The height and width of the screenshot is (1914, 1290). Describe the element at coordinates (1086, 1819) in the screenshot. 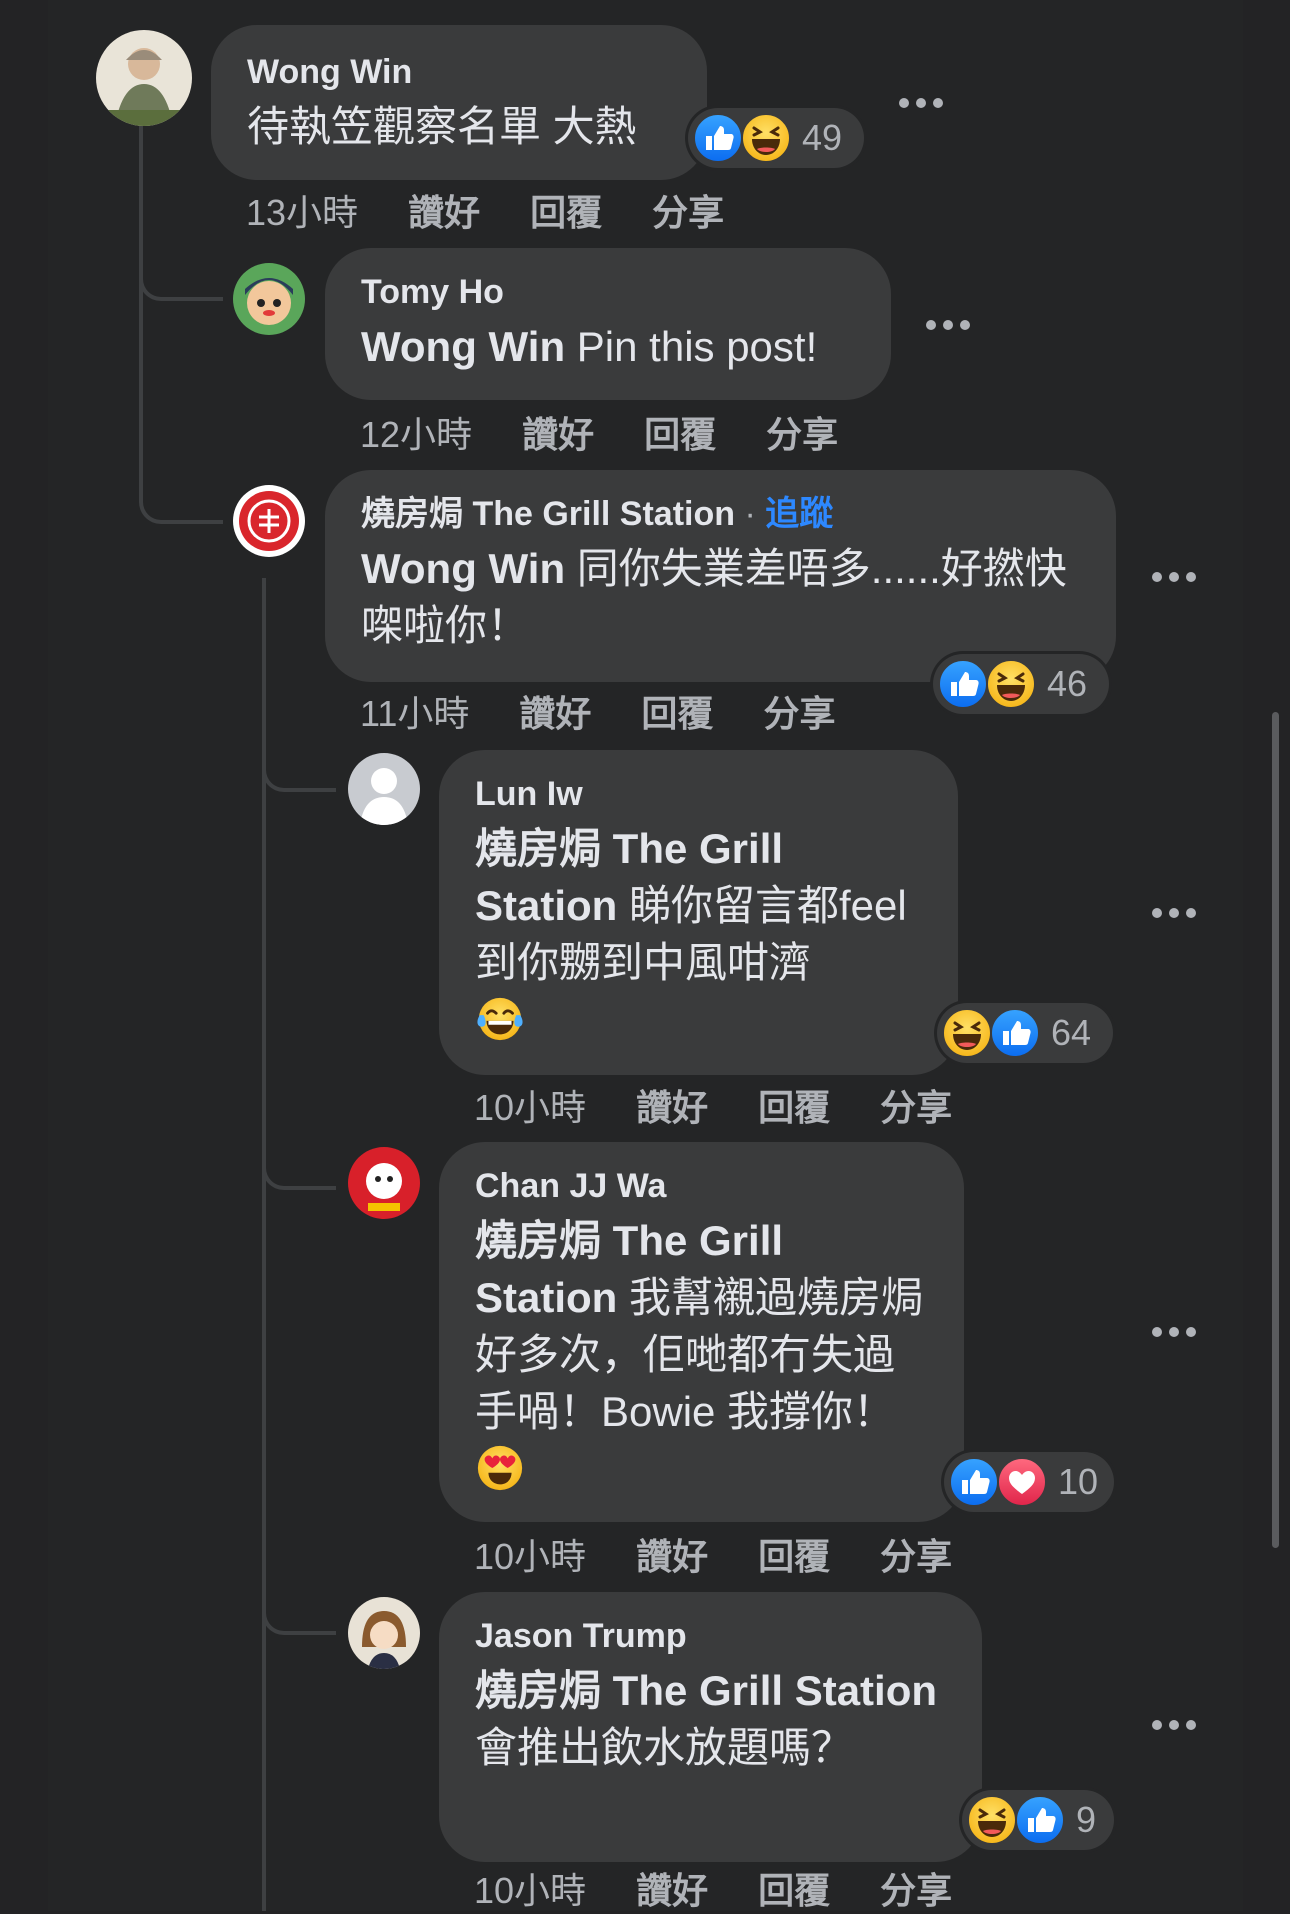

I see `reaction-count: 9` at that location.